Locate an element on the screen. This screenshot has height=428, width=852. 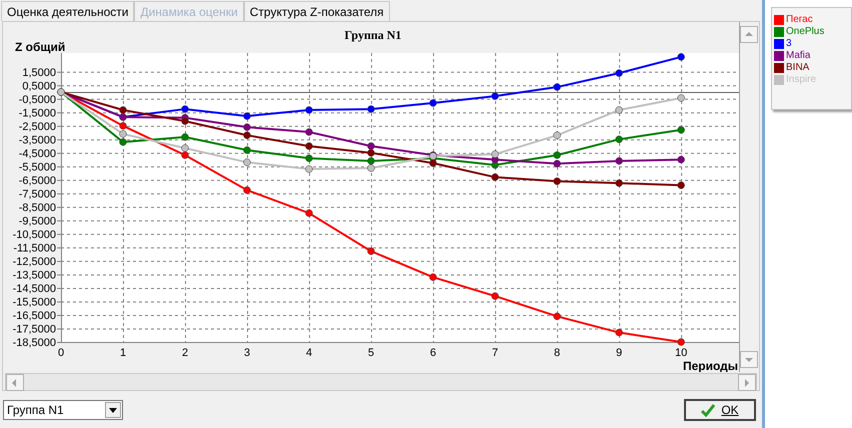
x-tick-label: 1 is located at coordinates (123, 353).